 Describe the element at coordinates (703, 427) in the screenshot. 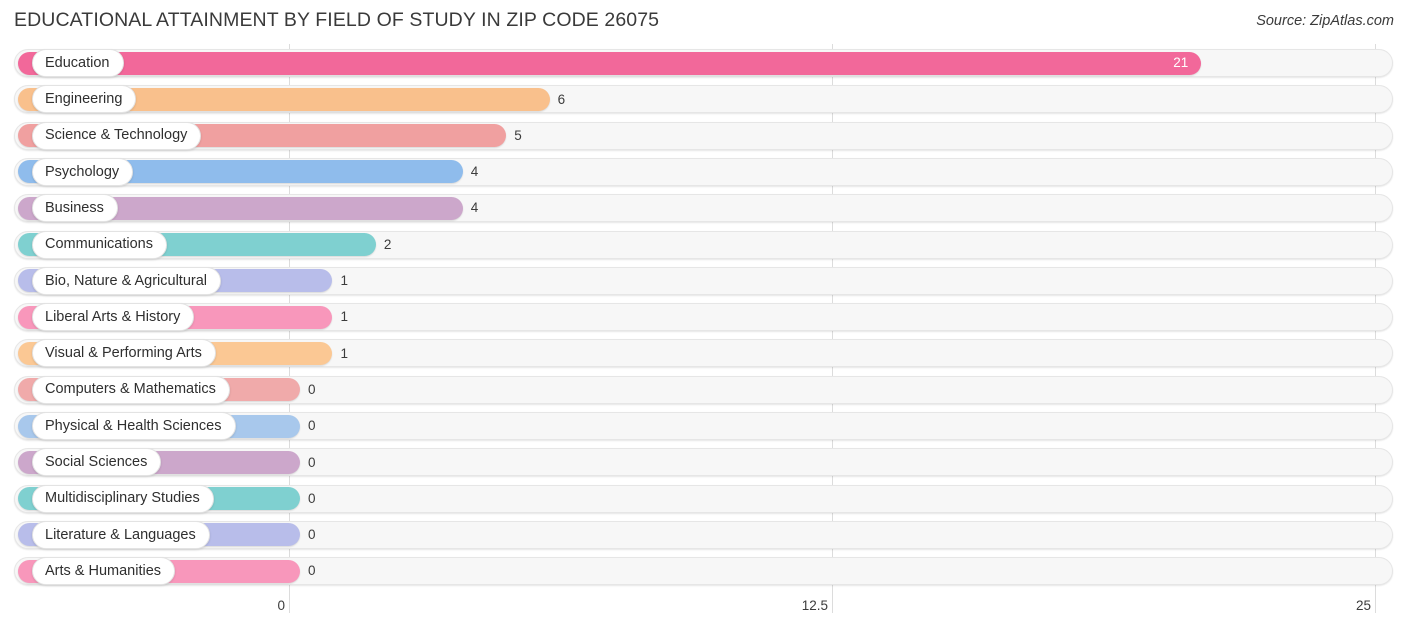

I see `bar-row: Physical & Health Sciences 0` at that location.